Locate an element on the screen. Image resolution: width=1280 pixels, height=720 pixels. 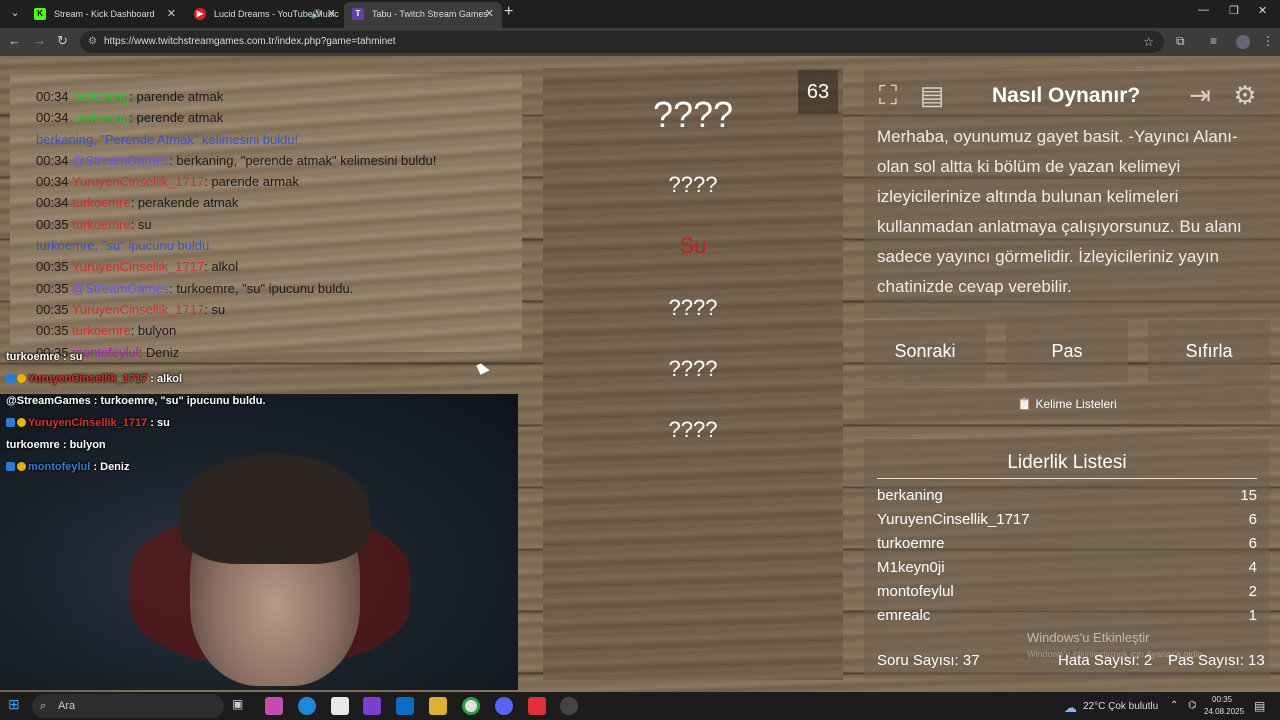
discord-icon is located at coordinates (504, 706).